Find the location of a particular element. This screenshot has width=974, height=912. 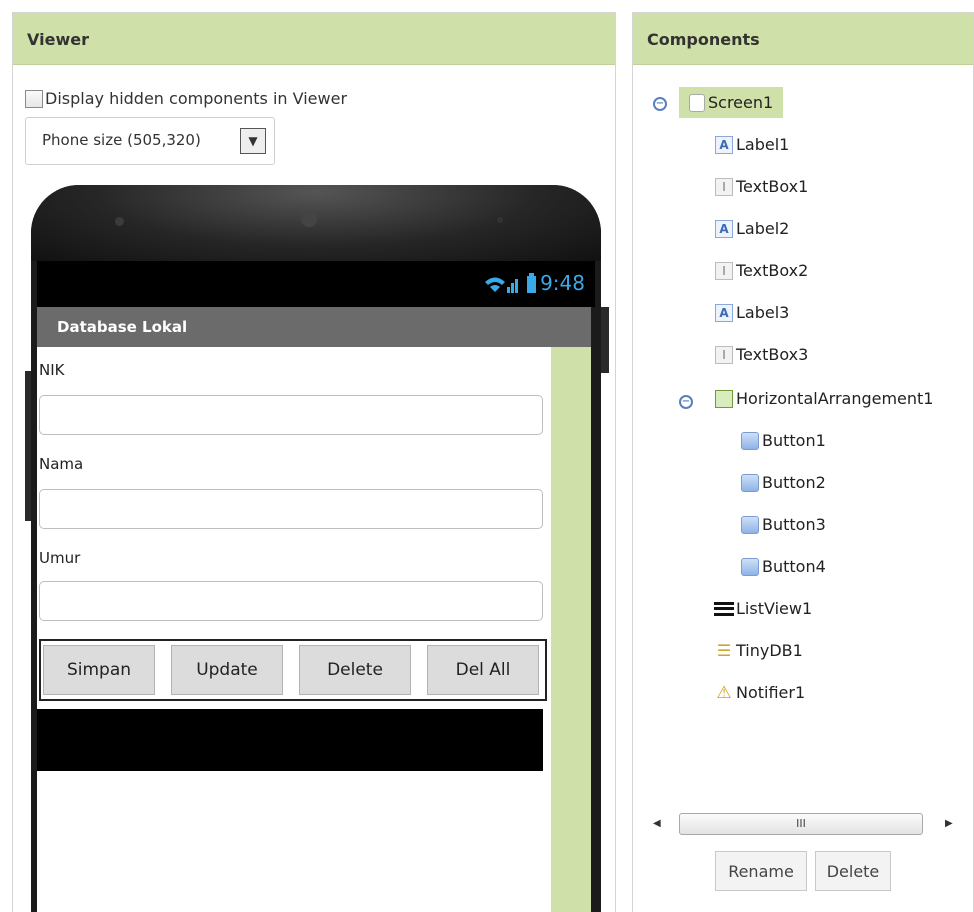

collapse-horizontal-arrangement-icon: − is located at coordinates (686, 402).